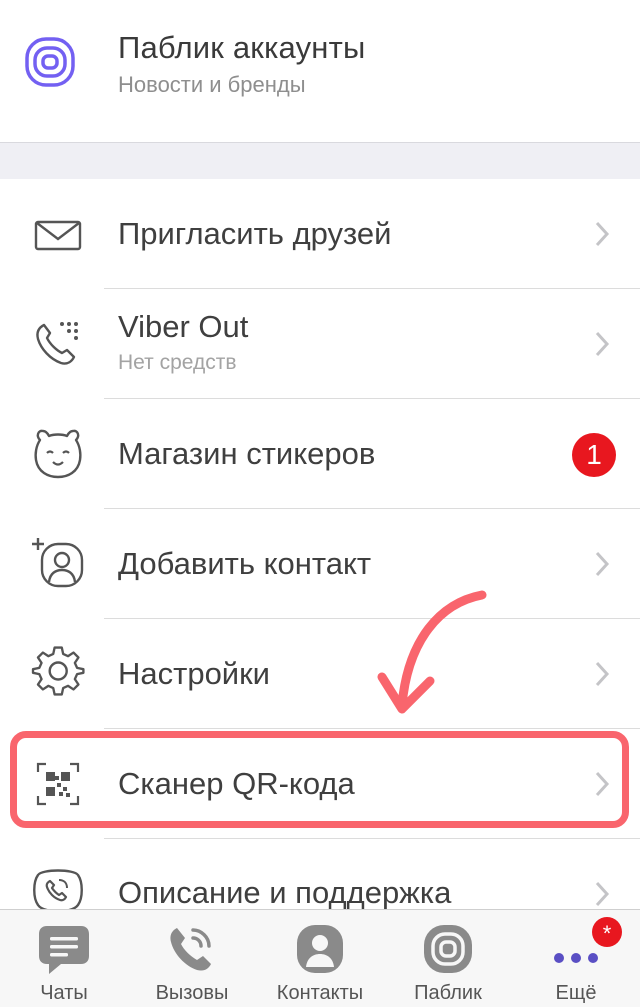 The image size is (640, 1007). Describe the element at coordinates (320, 344) in the screenshot. I see `menu-item-viber-out: Viber Out Нет средств` at that location.